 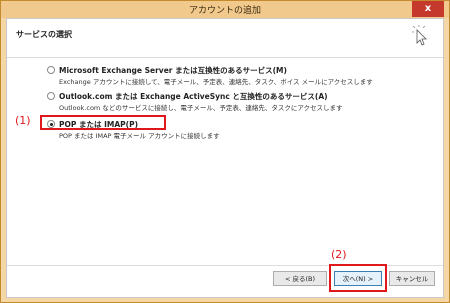 I want to click on next-button: 次へ(N) >, so click(x=358, y=278).